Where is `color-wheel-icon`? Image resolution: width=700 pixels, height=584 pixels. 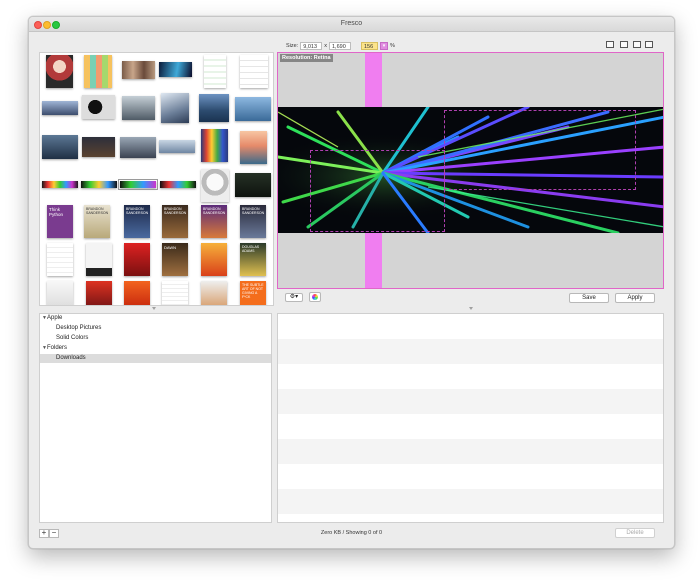
color-wheel-icon is located at coordinates (315, 297).